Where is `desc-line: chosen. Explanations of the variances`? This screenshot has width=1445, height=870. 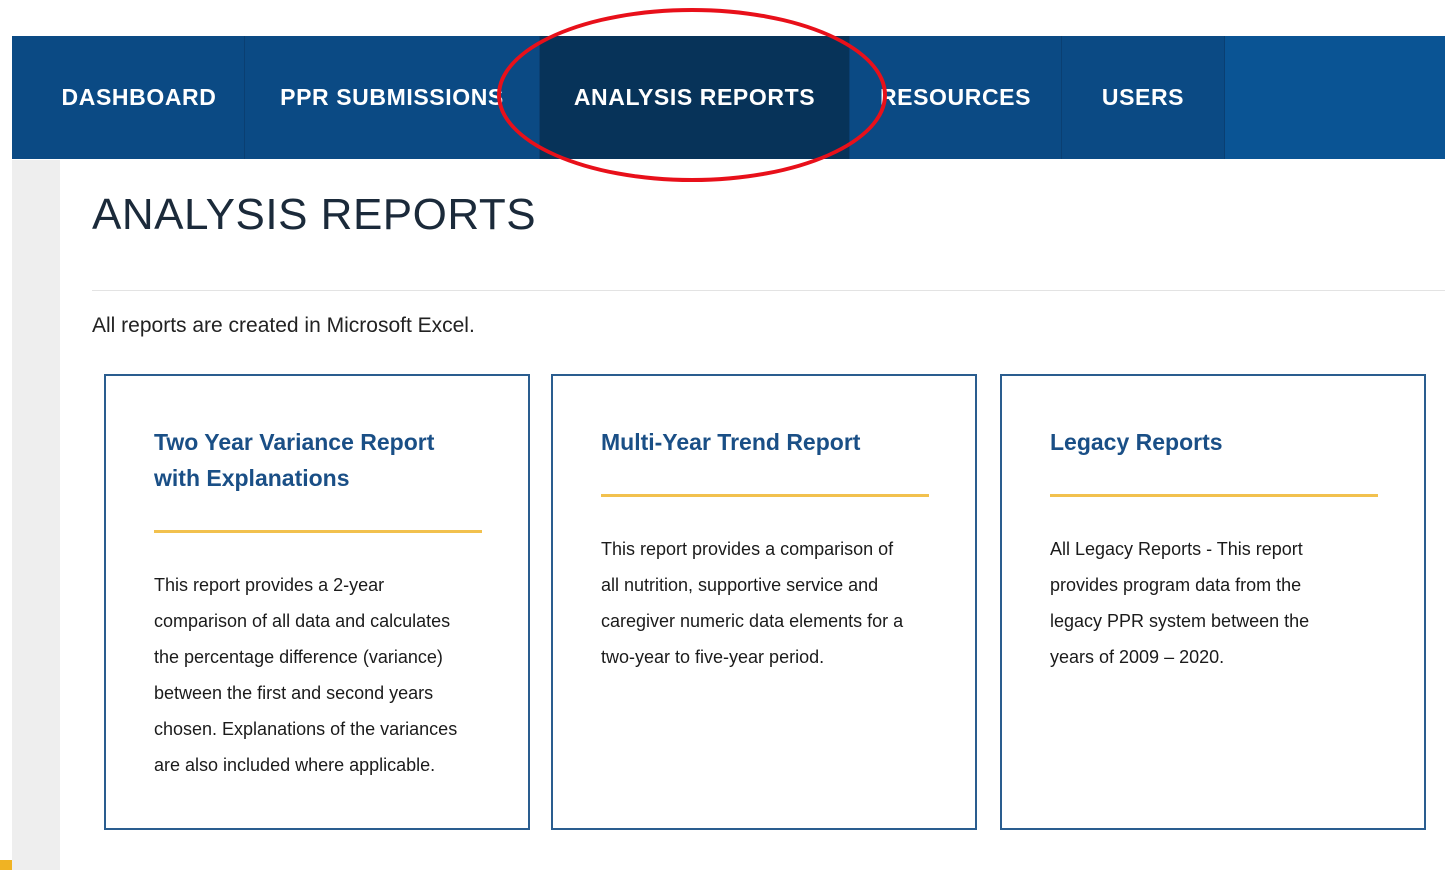
desc-line: chosen. Explanations of the variances is located at coordinates (306, 729).